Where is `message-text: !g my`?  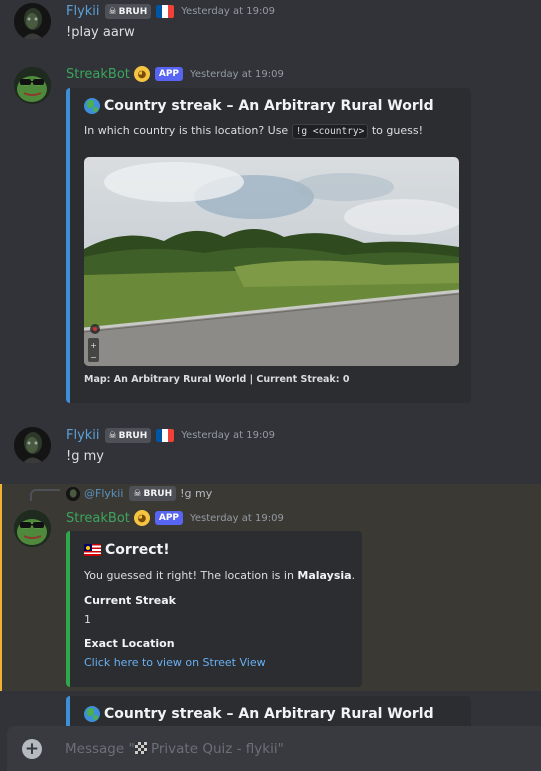 message-text: !g my is located at coordinates (85, 456).